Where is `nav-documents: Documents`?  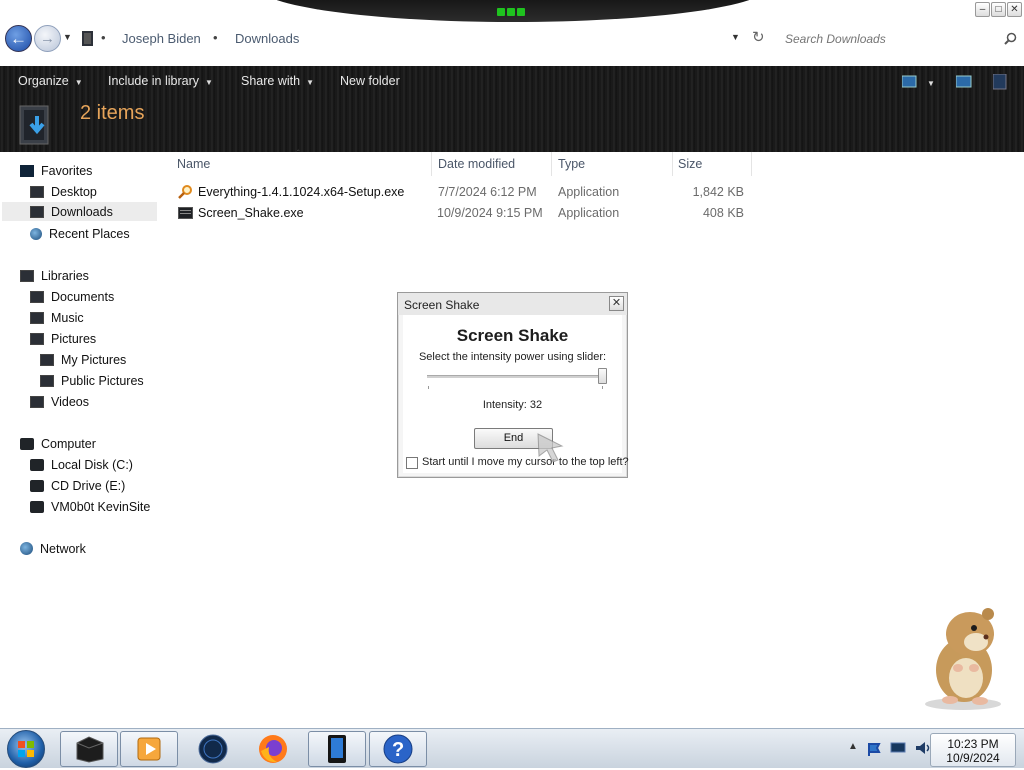
nav-documents: Documents is located at coordinates (72, 296).